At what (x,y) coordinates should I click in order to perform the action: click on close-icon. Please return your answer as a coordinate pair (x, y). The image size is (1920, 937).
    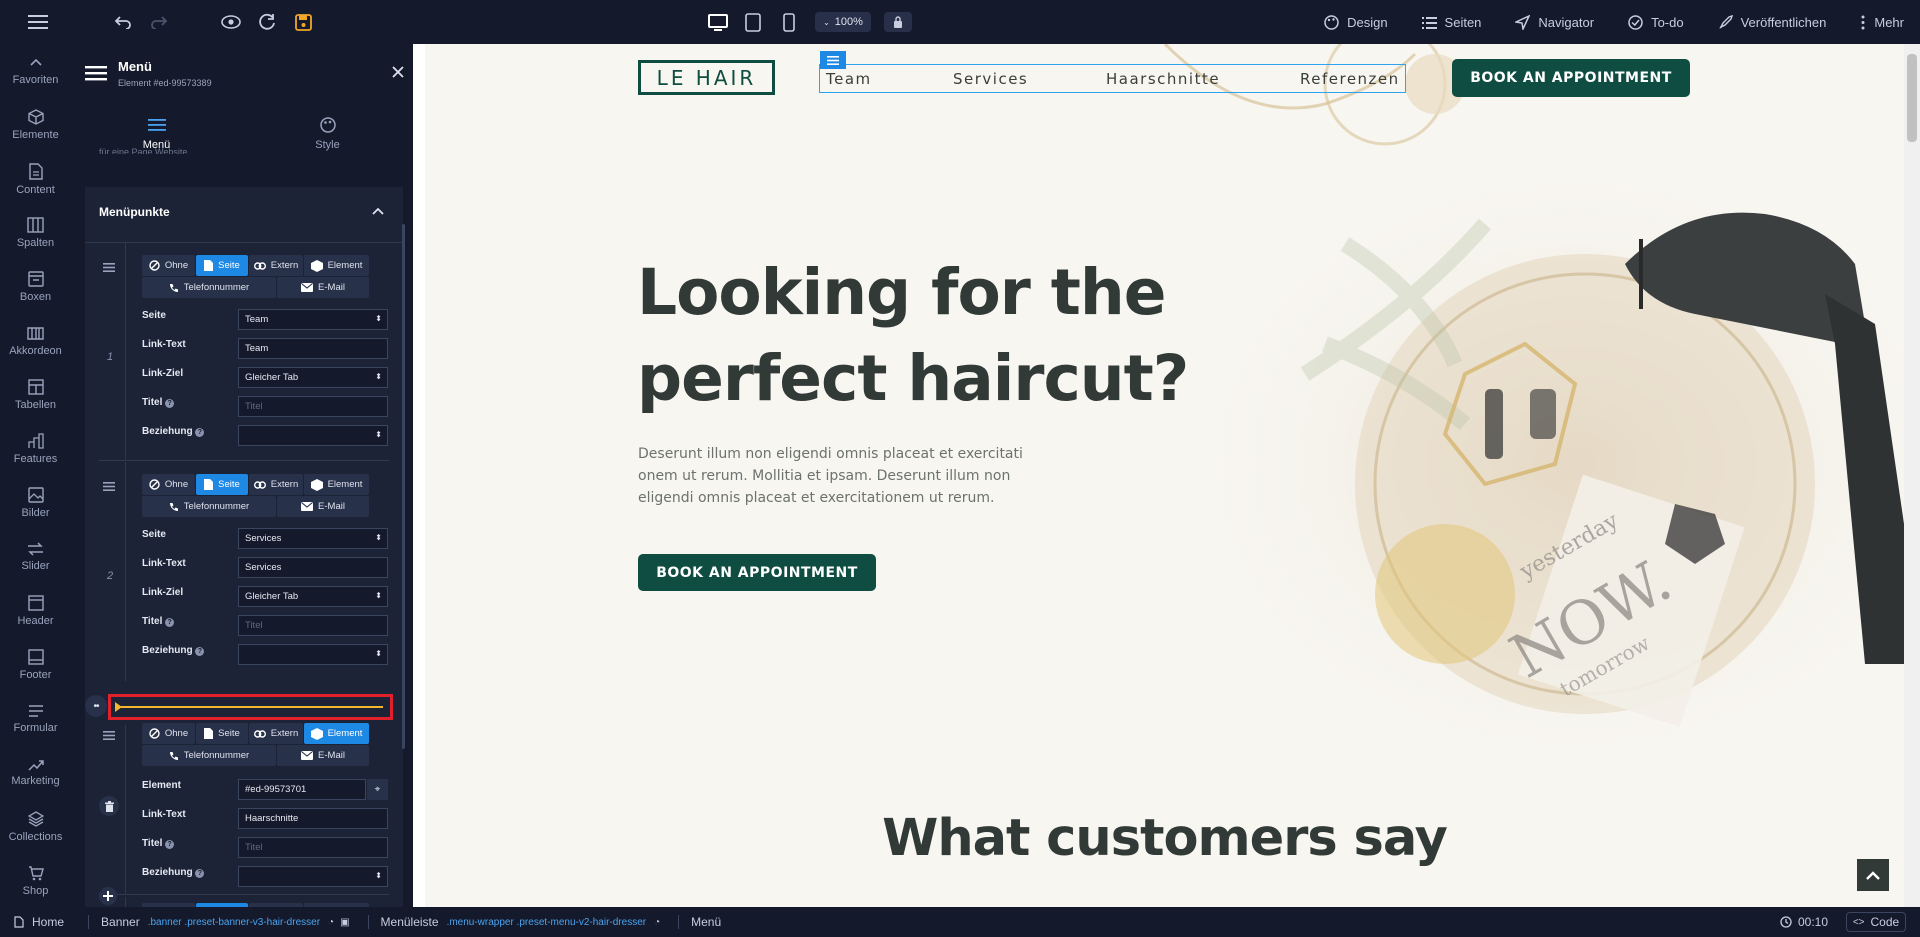
    Looking at the image, I should click on (399, 73).